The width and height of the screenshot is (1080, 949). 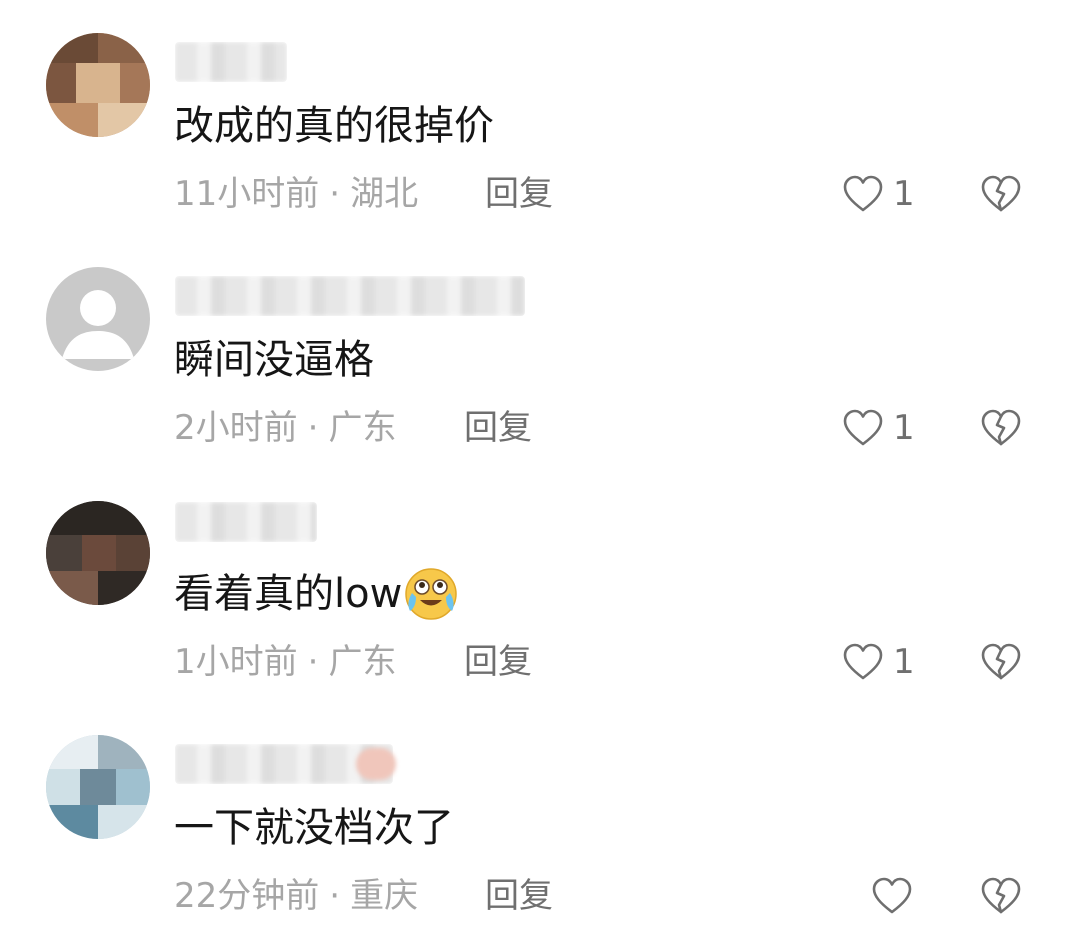 I want to click on comment-time: 2小时前, so click(x=236, y=428).